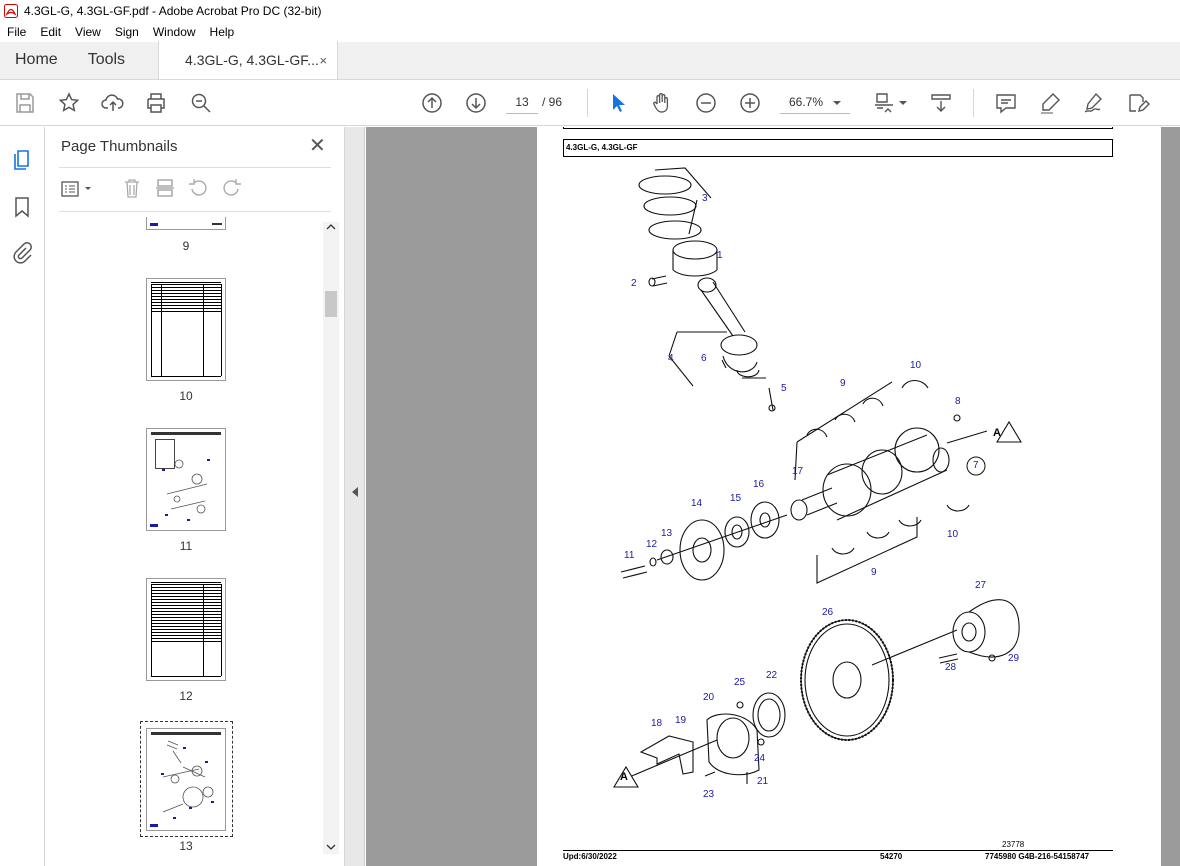 Image resolution: width=1180 pixels, height=866 pixels. What do you see at coordinates (552, 102) in the screenshot?
I see `page-total: / 96` at bounding box center [552, 102].